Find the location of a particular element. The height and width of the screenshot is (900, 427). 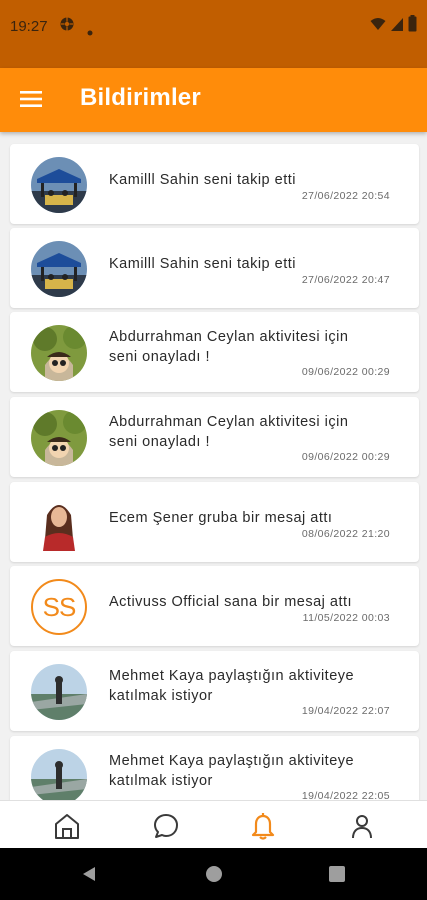

notification-time: 19/04/2022 22:05 is located at coordinates (345, 795).